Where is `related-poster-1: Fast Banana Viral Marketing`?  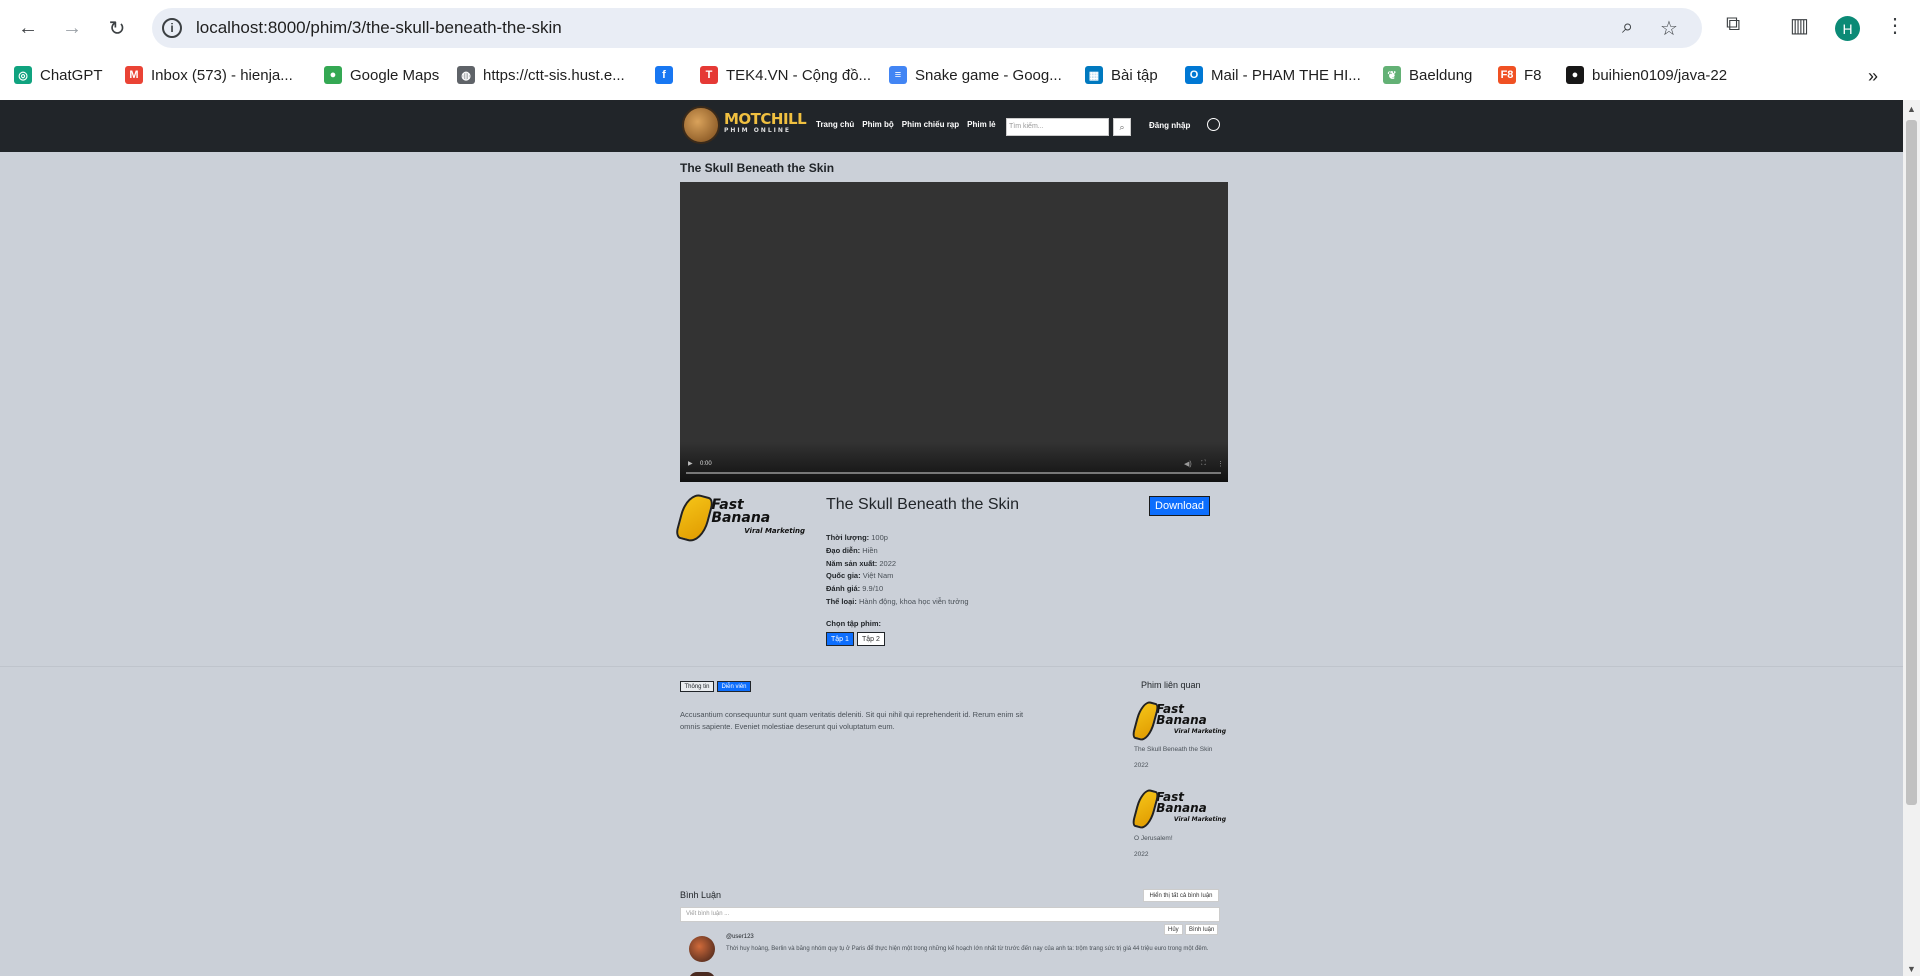
related-poster-1: Fast Banana Viral Marketing is located at coordinates (1178, 720).